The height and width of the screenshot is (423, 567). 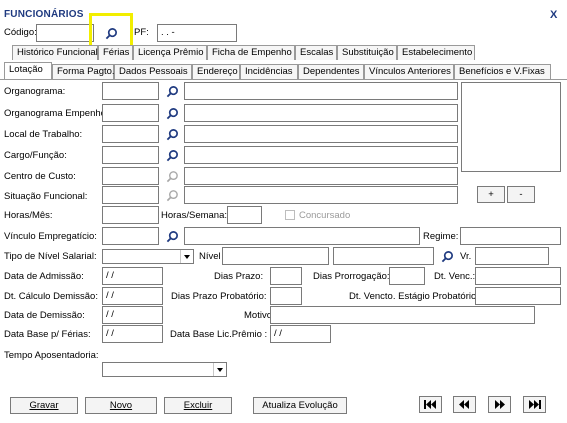 I want to click on data-base-ferias-input: / /, so click(x=132, y=334).